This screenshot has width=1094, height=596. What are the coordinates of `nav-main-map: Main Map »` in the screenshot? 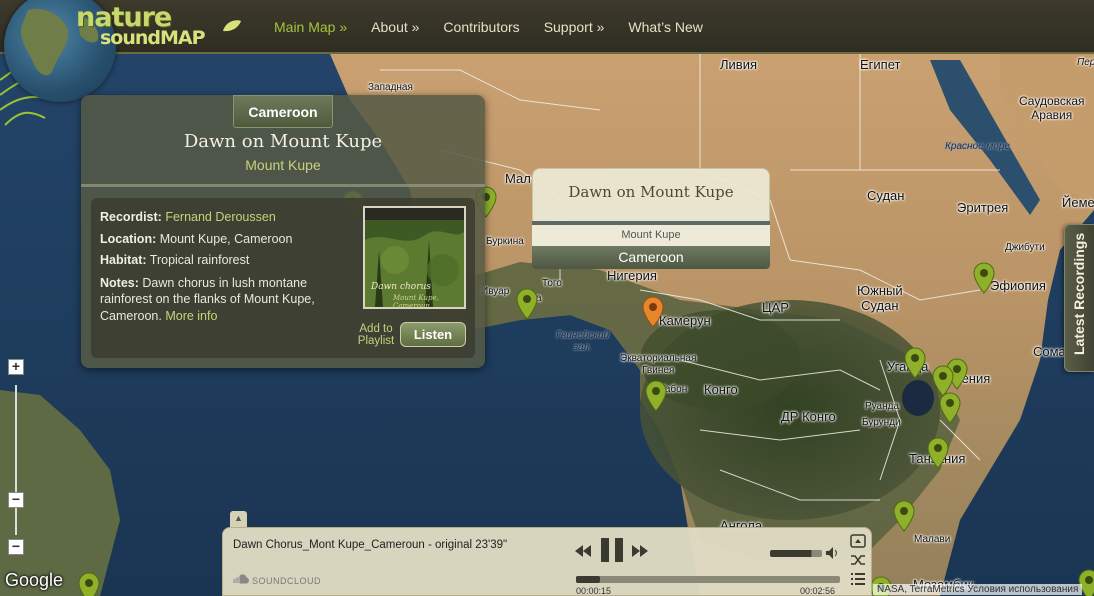 It's located at (310, 27).